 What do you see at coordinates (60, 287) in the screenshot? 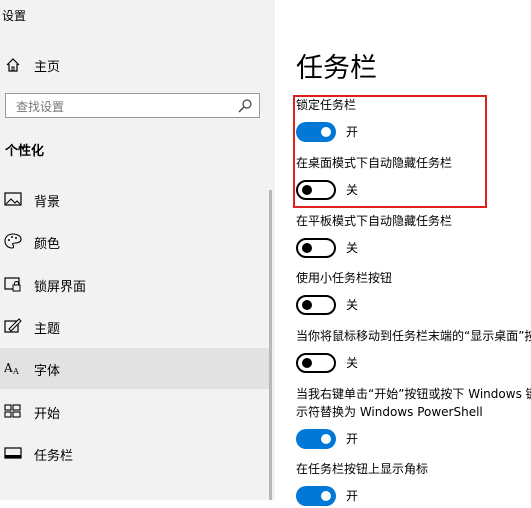
I see `sidebar-item-label: 锁屏界面` at bounding box center [60, 287].